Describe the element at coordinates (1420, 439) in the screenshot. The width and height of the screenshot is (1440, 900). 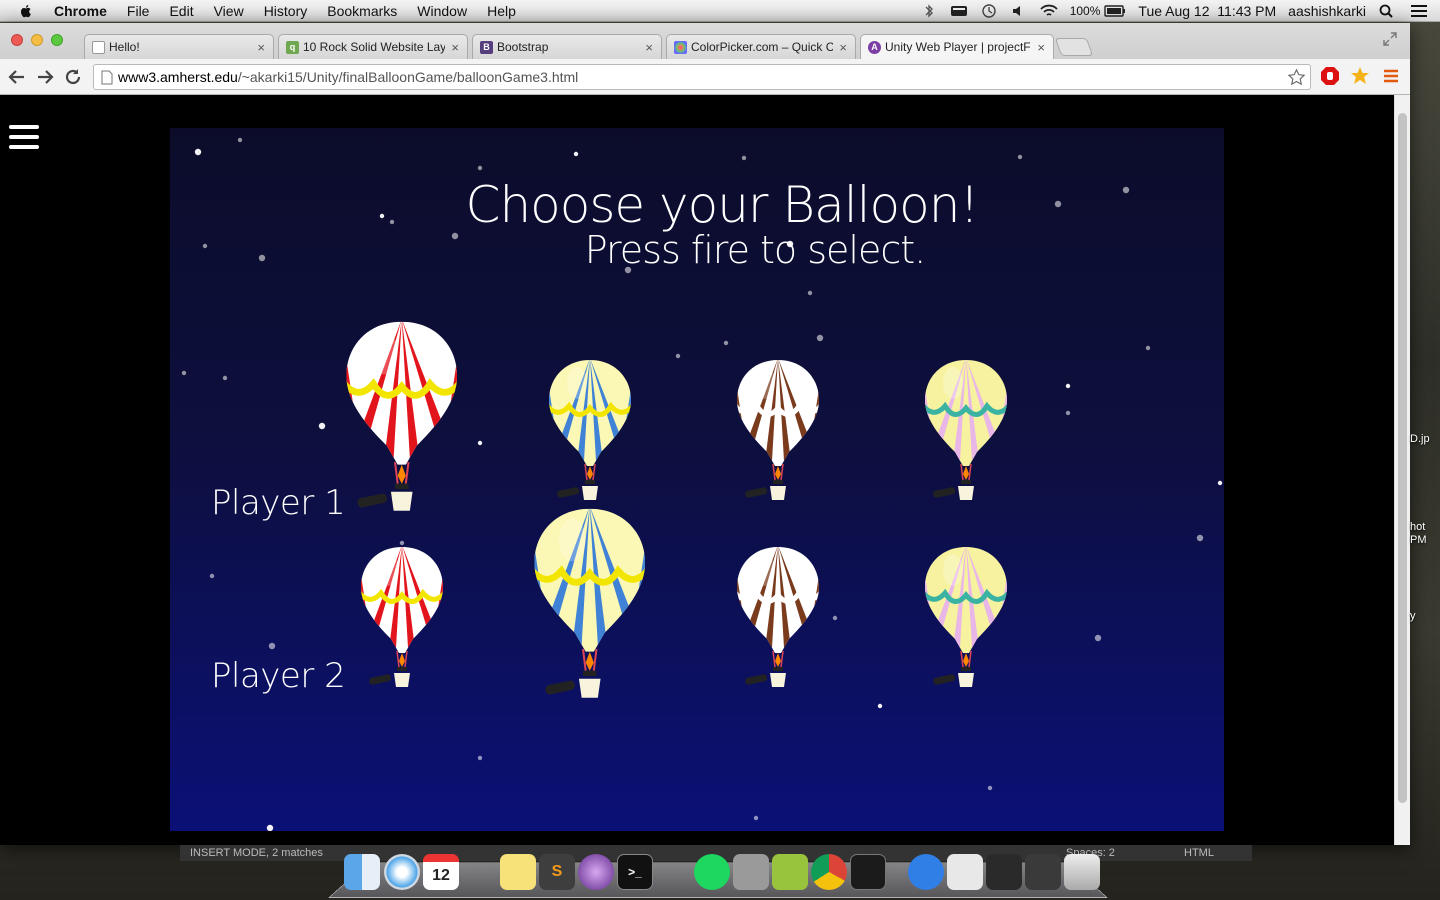
I see `desktop-file-label: D.jp` at that location.